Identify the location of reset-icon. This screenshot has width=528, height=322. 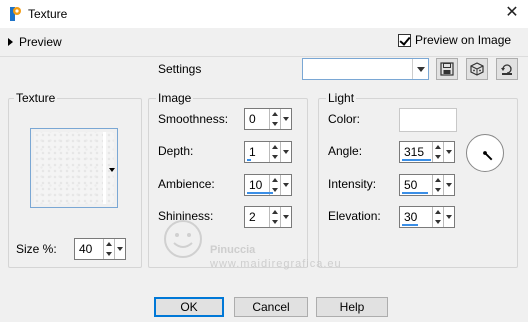
(506, 69).